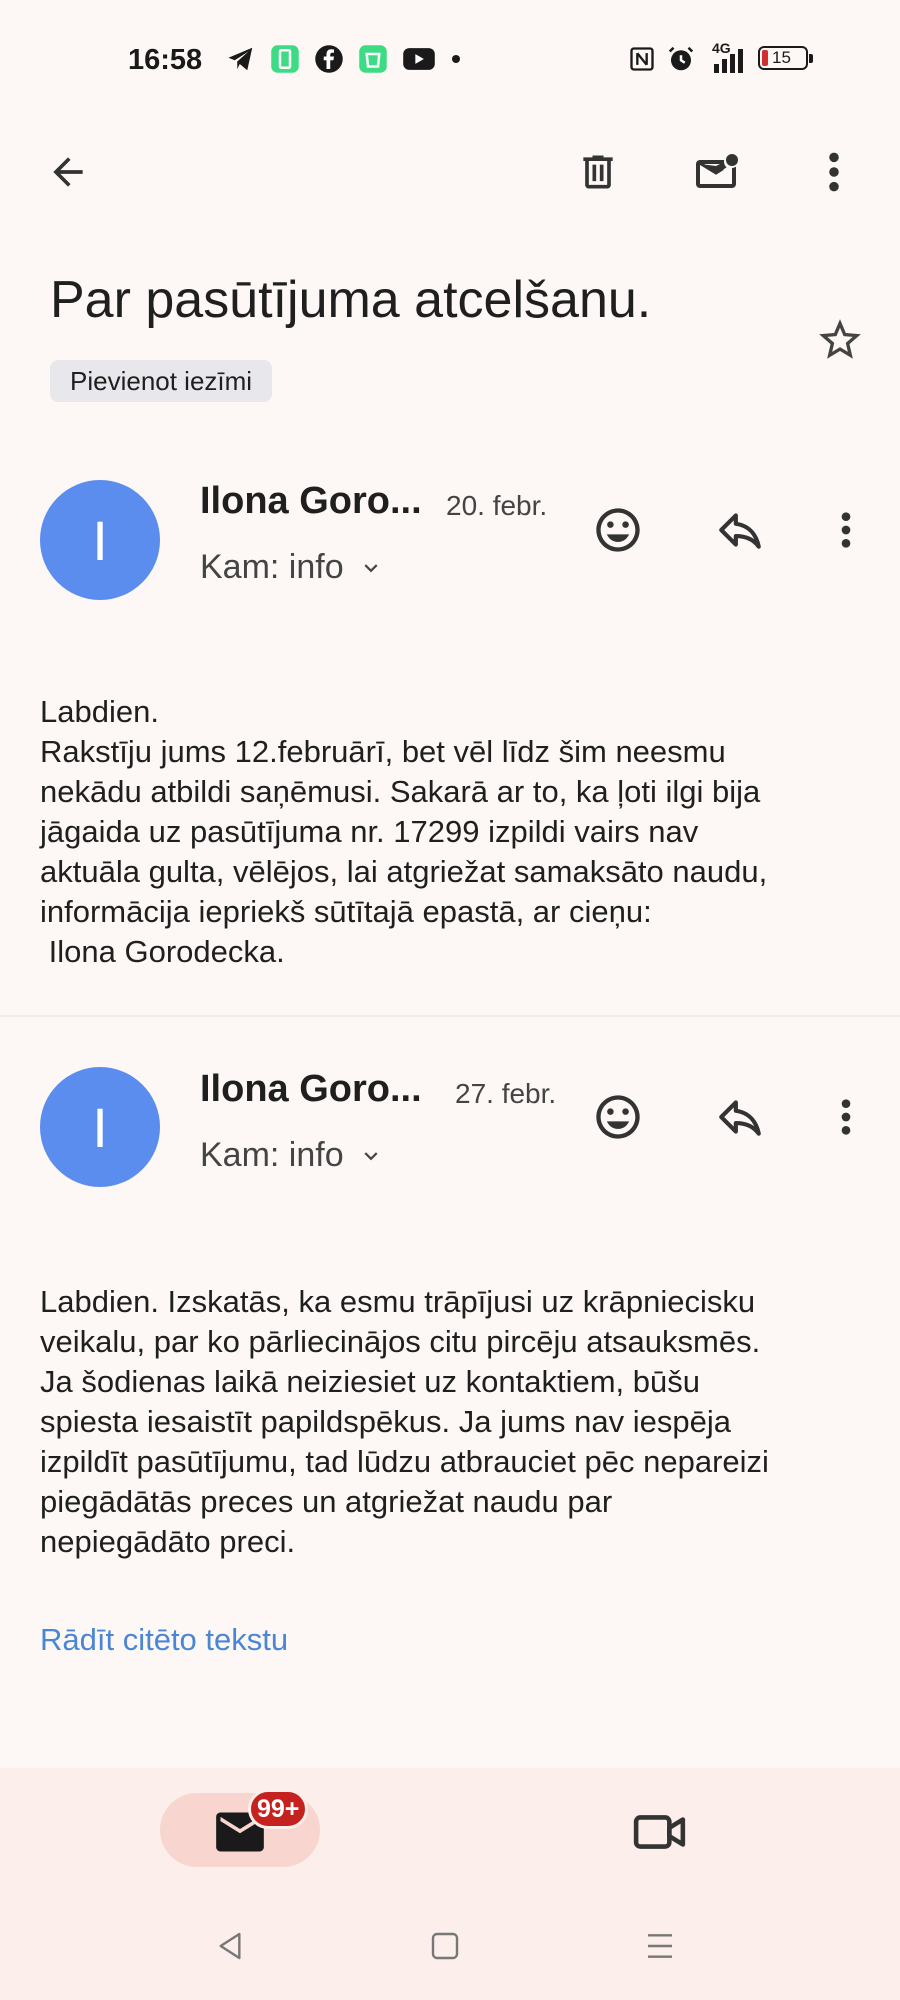  I want to click on facebook-icon, so click(329, 59).